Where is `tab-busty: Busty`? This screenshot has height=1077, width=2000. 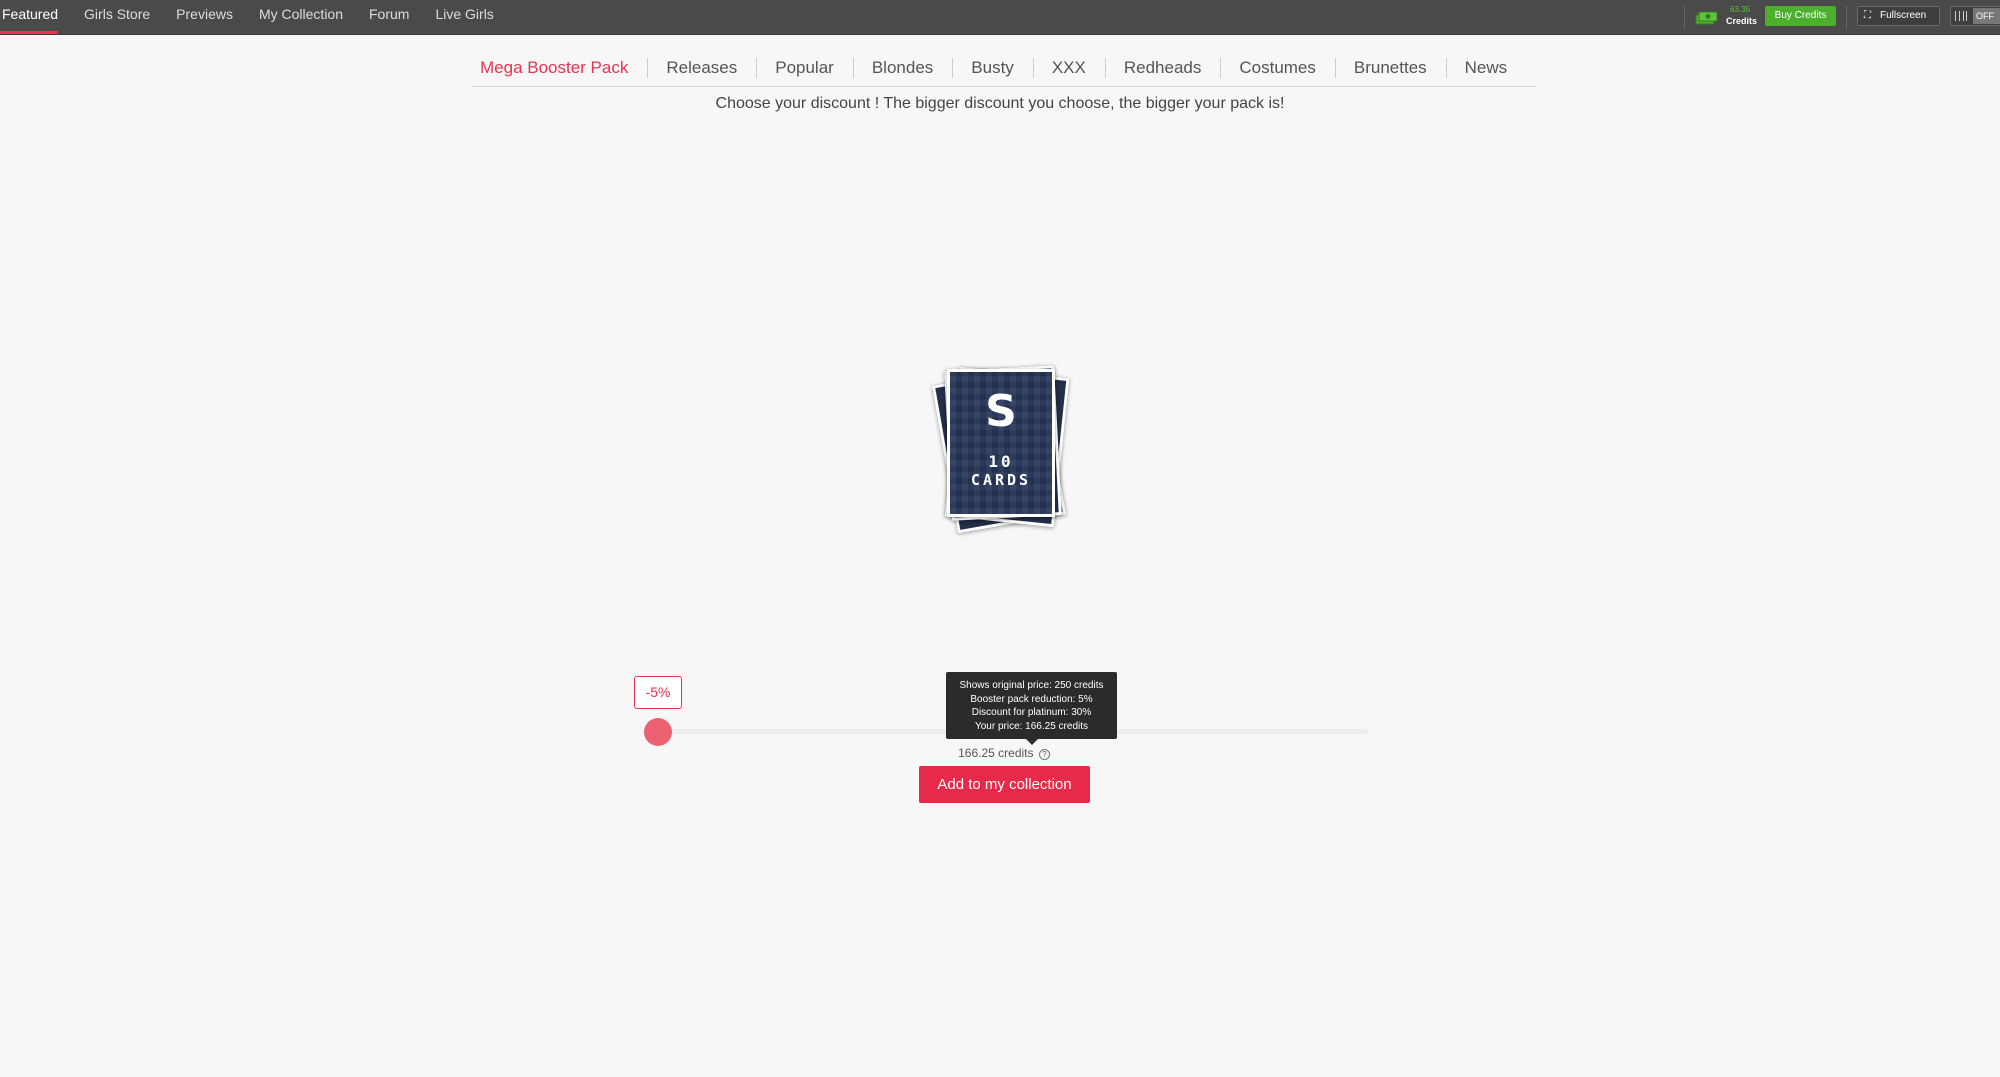 tab-busty: Busty is located at coordinates (992, 68).